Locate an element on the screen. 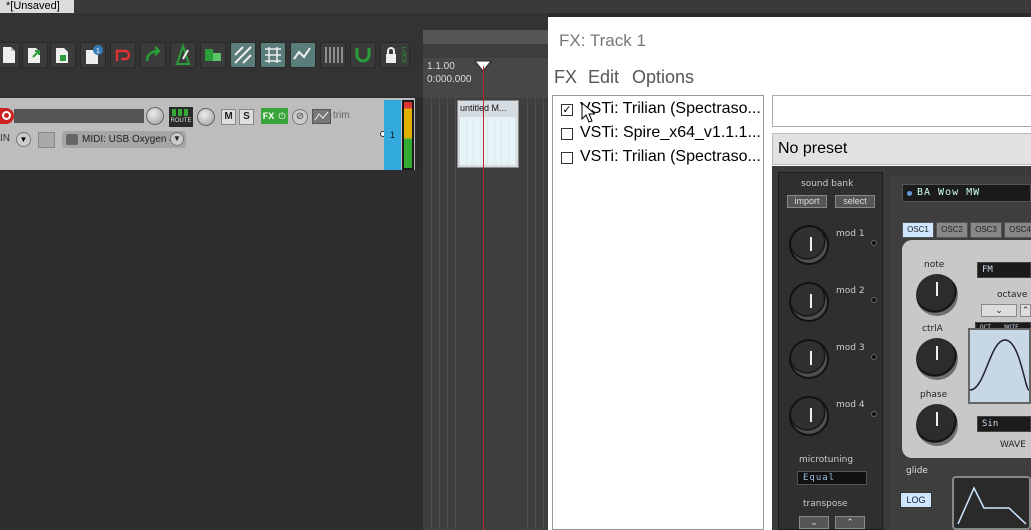  input-monitor-icon is located at coordinates (46, 140).